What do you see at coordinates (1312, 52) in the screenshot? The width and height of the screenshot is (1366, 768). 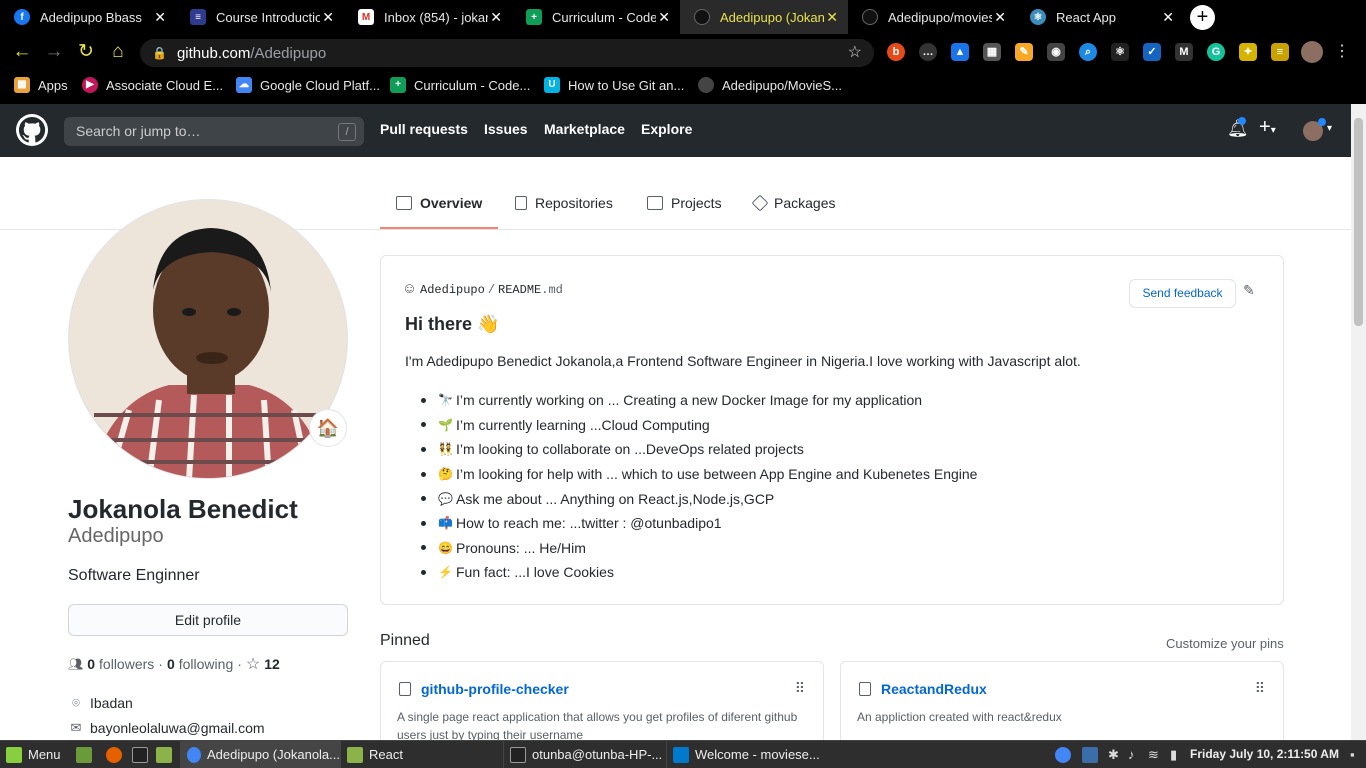 I see `profile-avatar-icon` at bounding box center [1312, 52].